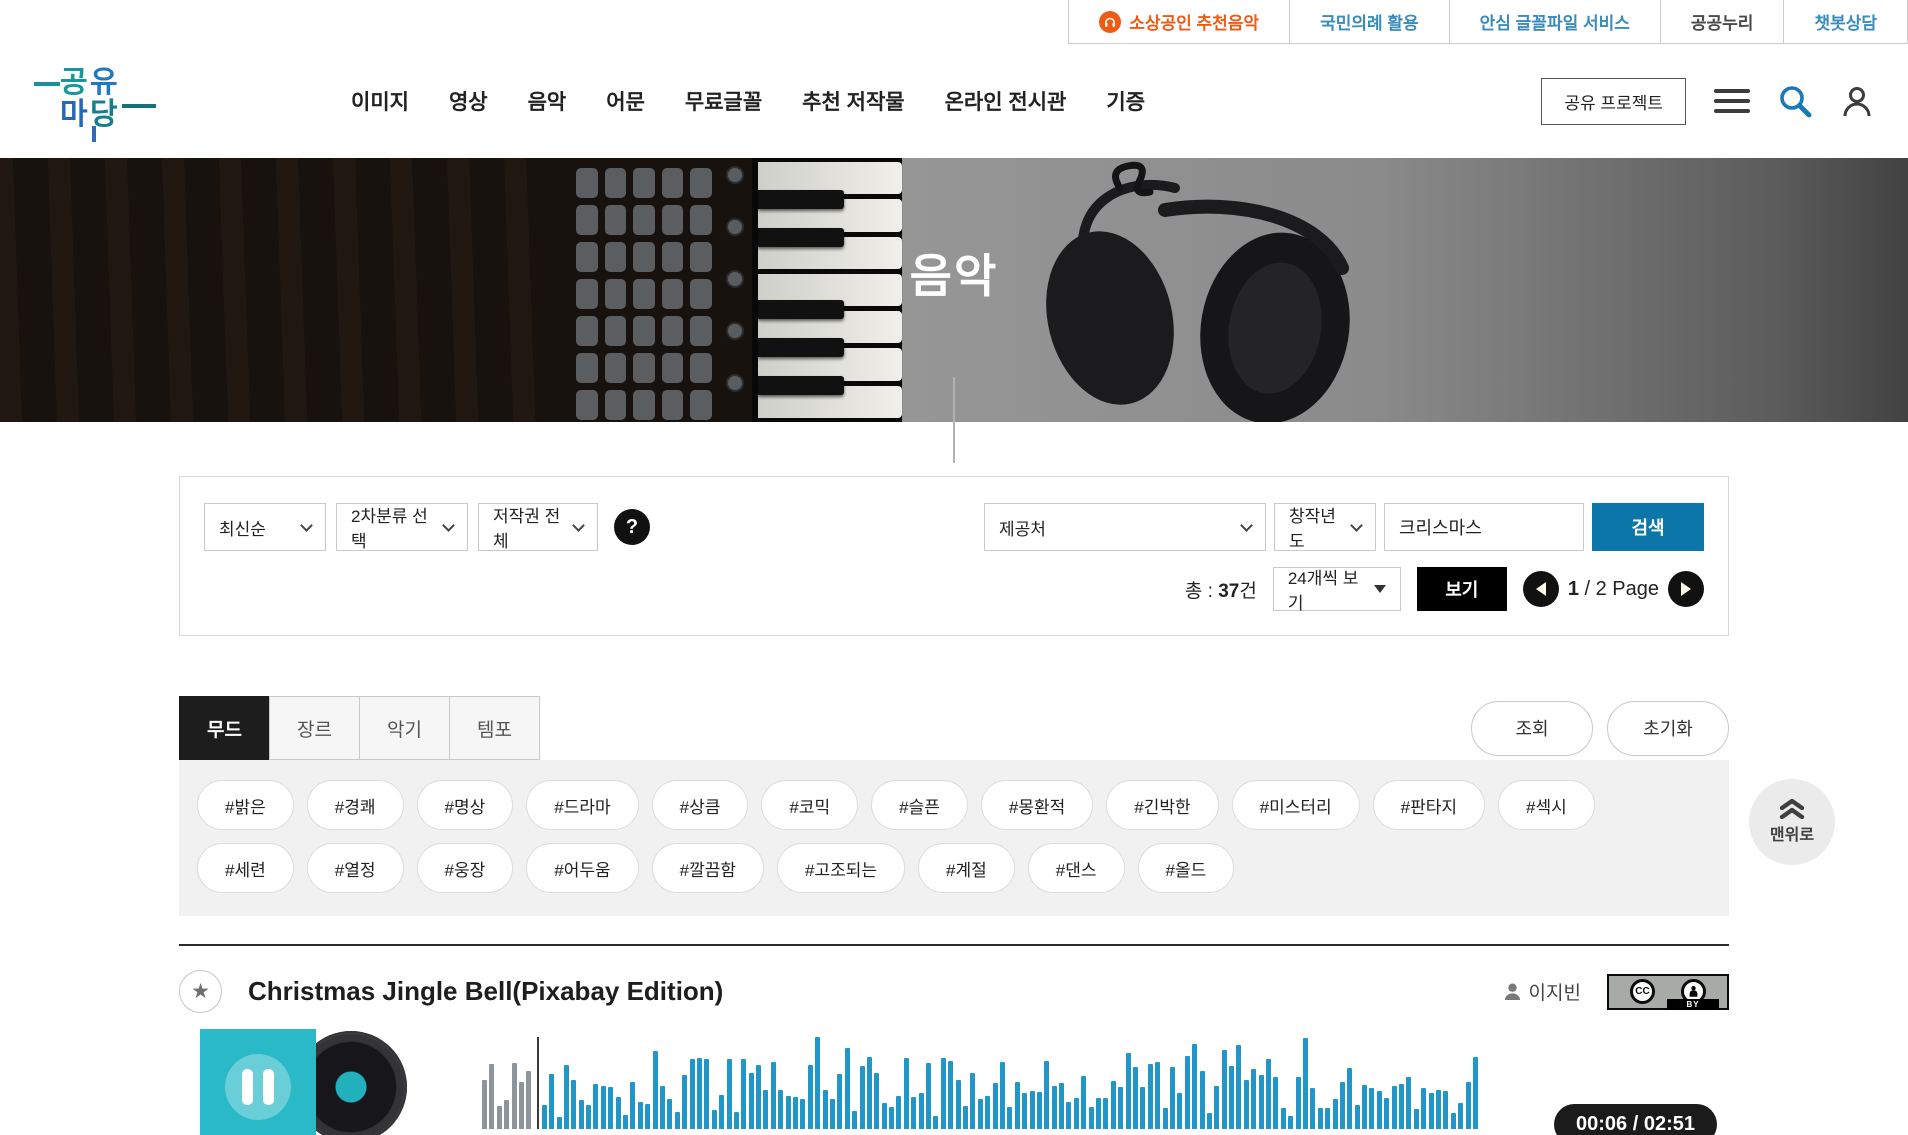  What do you see at coordinates (582, 868) in the screenshot?
I see `tag-dark: #어두움` at bounding box center [582, 868].